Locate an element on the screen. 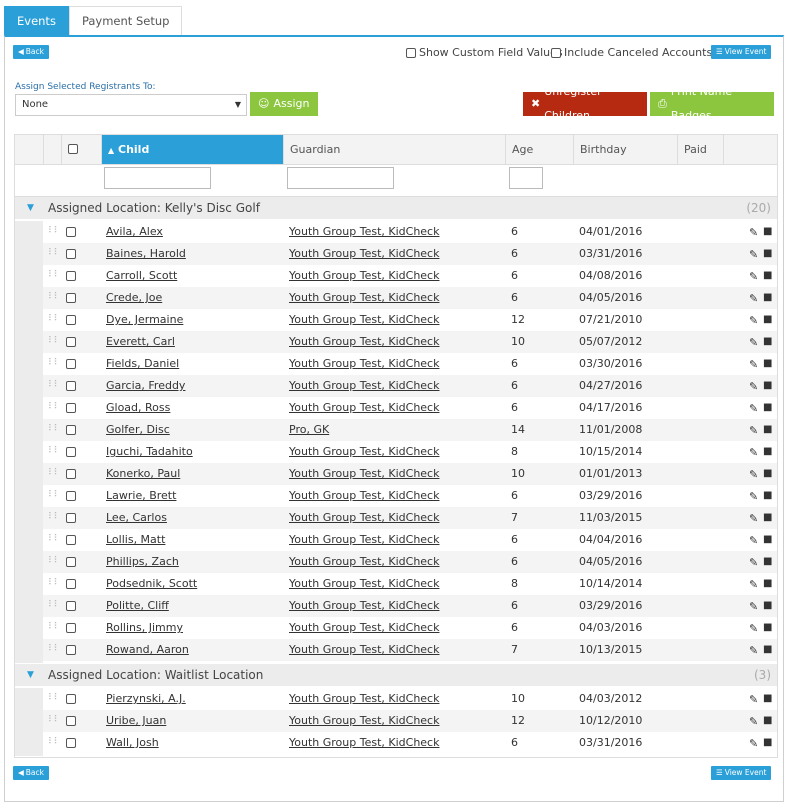 This screenshot has width=792, height=810. tab-payment-setup: Payment Setup is located at coordinates (125, 20).